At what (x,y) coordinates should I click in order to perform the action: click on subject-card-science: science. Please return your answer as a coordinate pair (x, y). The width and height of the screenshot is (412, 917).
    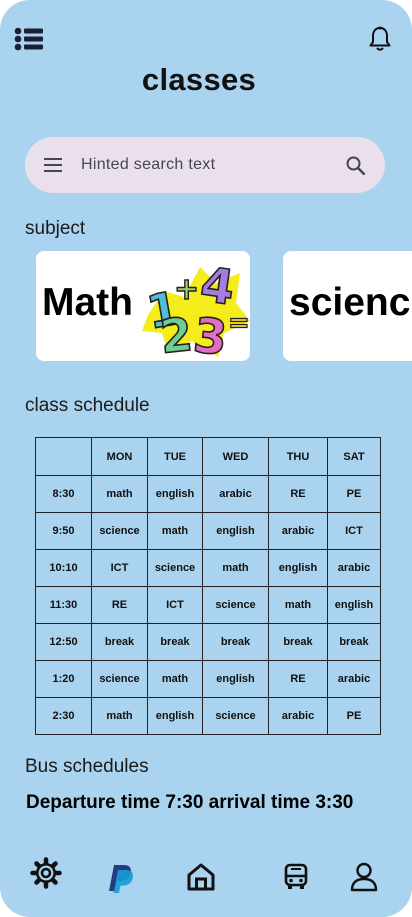
    Looking at the image, I should click on (347, 306).